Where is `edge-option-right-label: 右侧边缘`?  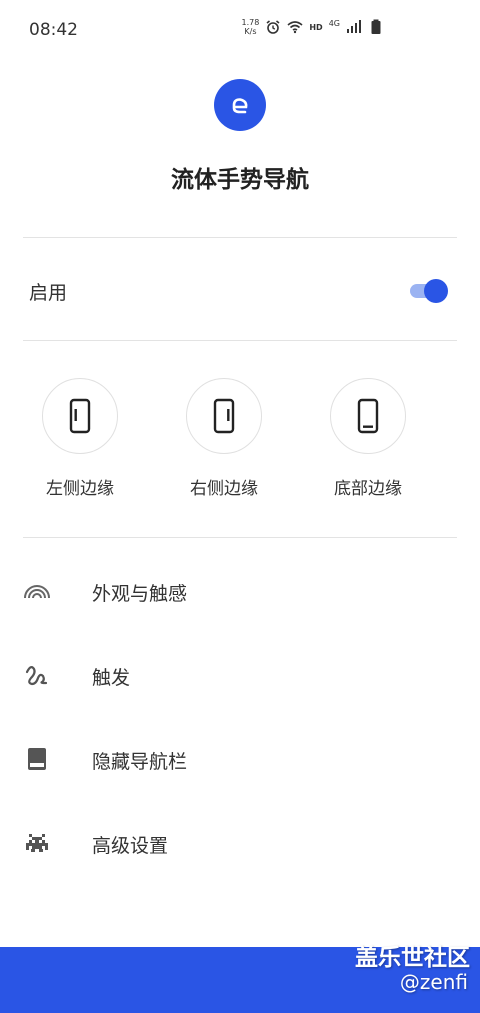
edge-option-right-label: 右侧边缘 is located at coordinates (224, 489).